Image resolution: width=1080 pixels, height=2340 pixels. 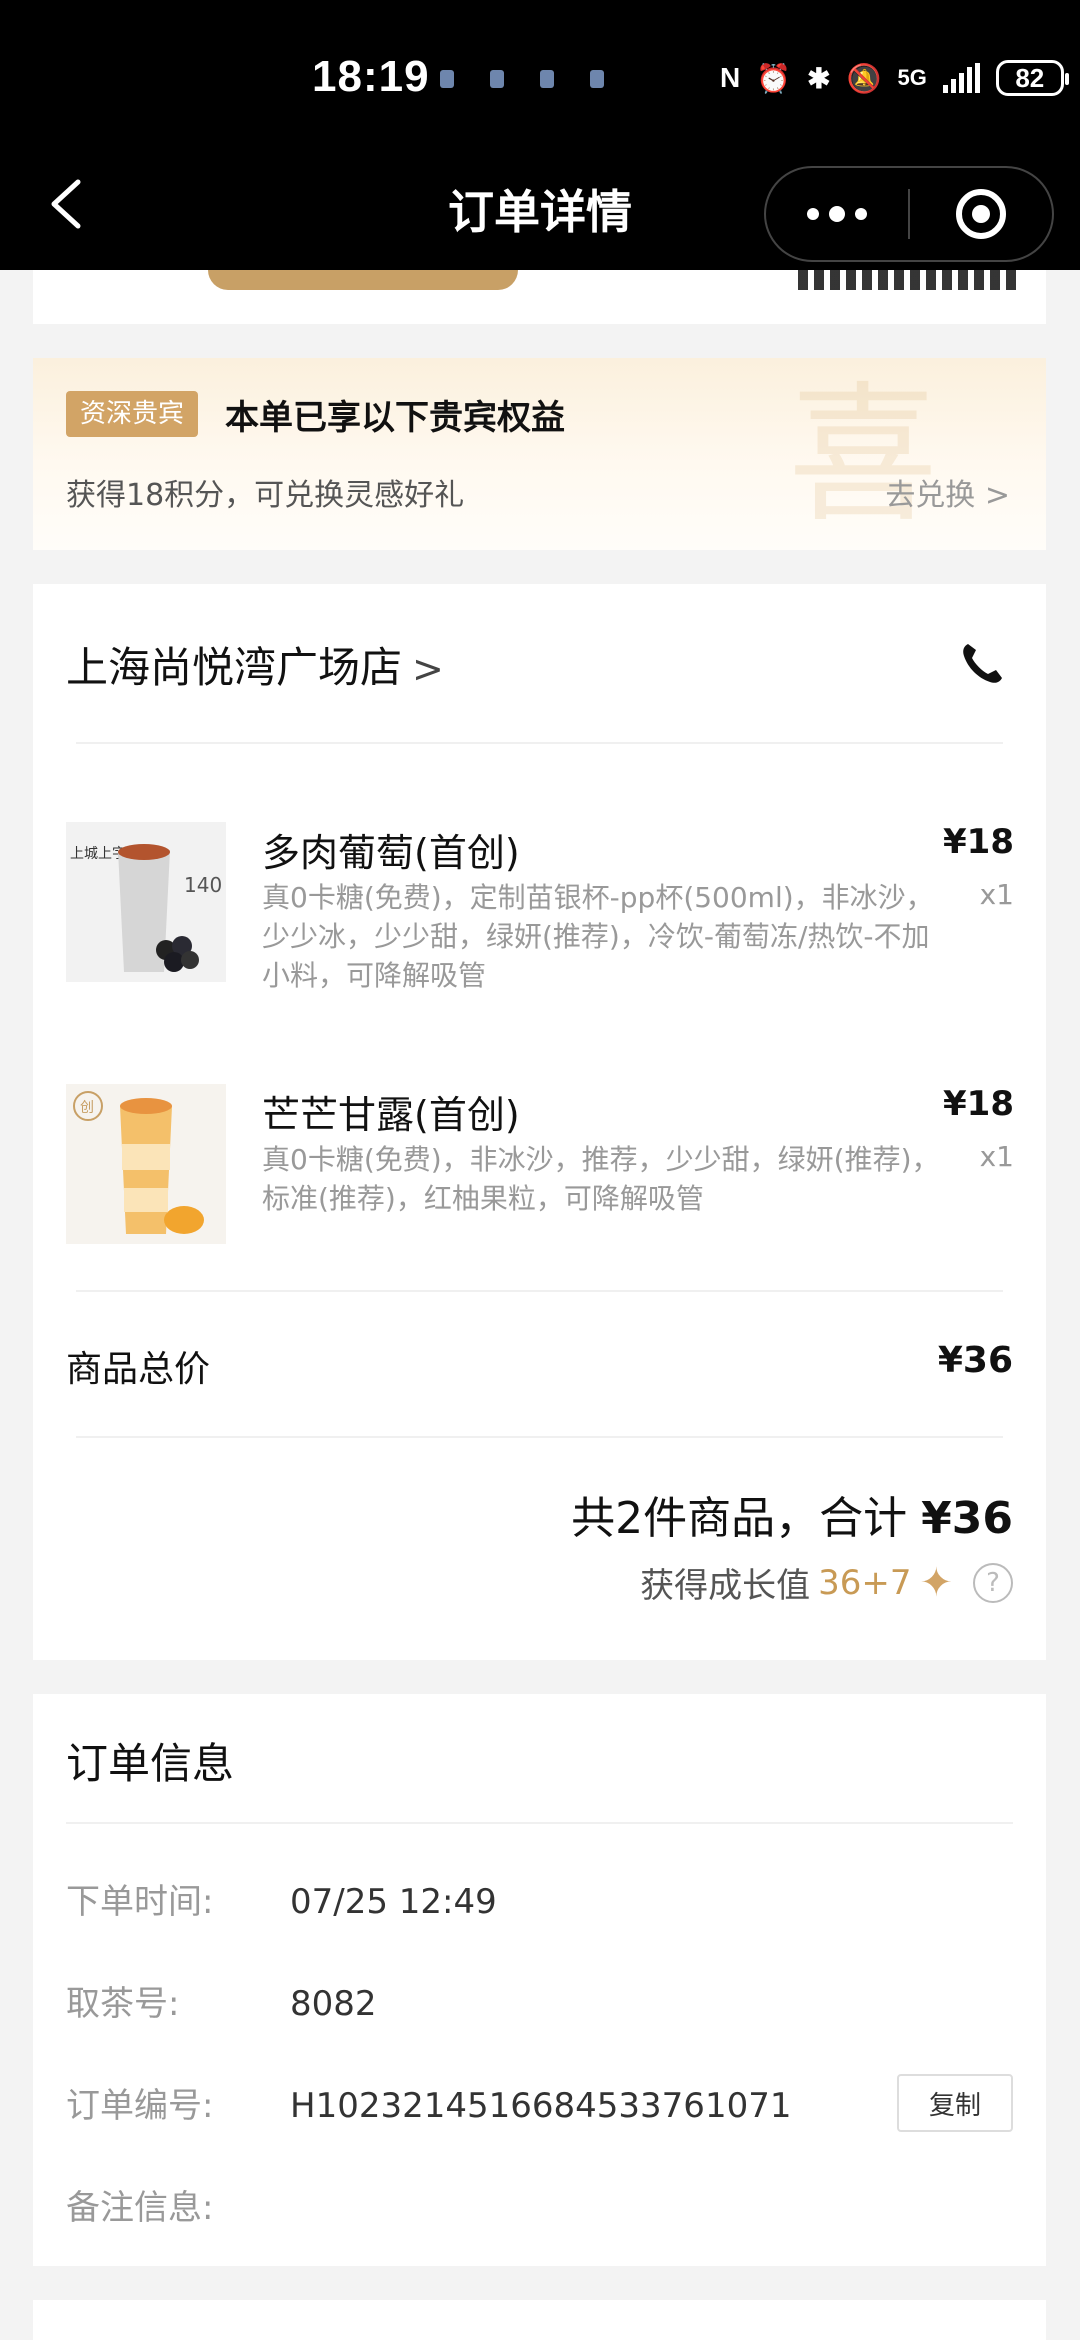 What do you see at coordinates (864, 78) in the screenshot?
I see `mute-icon: 🔕` at bounding box center [864, 78].